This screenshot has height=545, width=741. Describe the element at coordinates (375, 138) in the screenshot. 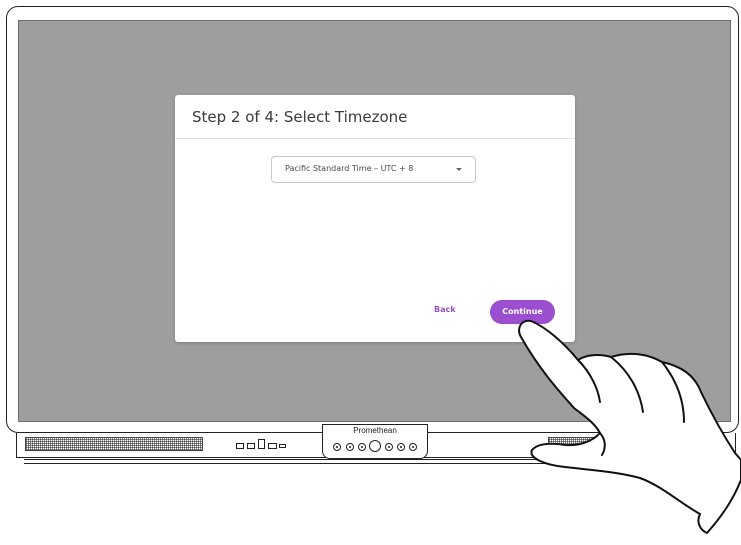

I see `dialog-divider` at that location.